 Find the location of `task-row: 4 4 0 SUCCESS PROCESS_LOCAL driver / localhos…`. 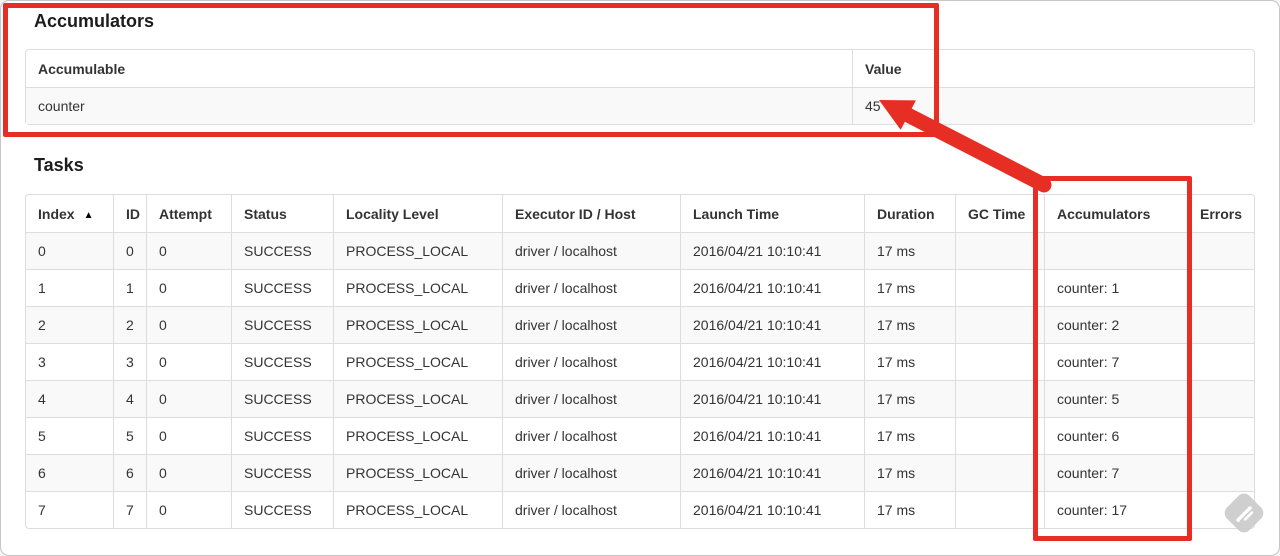

task-row: 4 4 0 SUCCESS PROCESS_LOCAL driver / localhos… is located at coordinates (640, 398).